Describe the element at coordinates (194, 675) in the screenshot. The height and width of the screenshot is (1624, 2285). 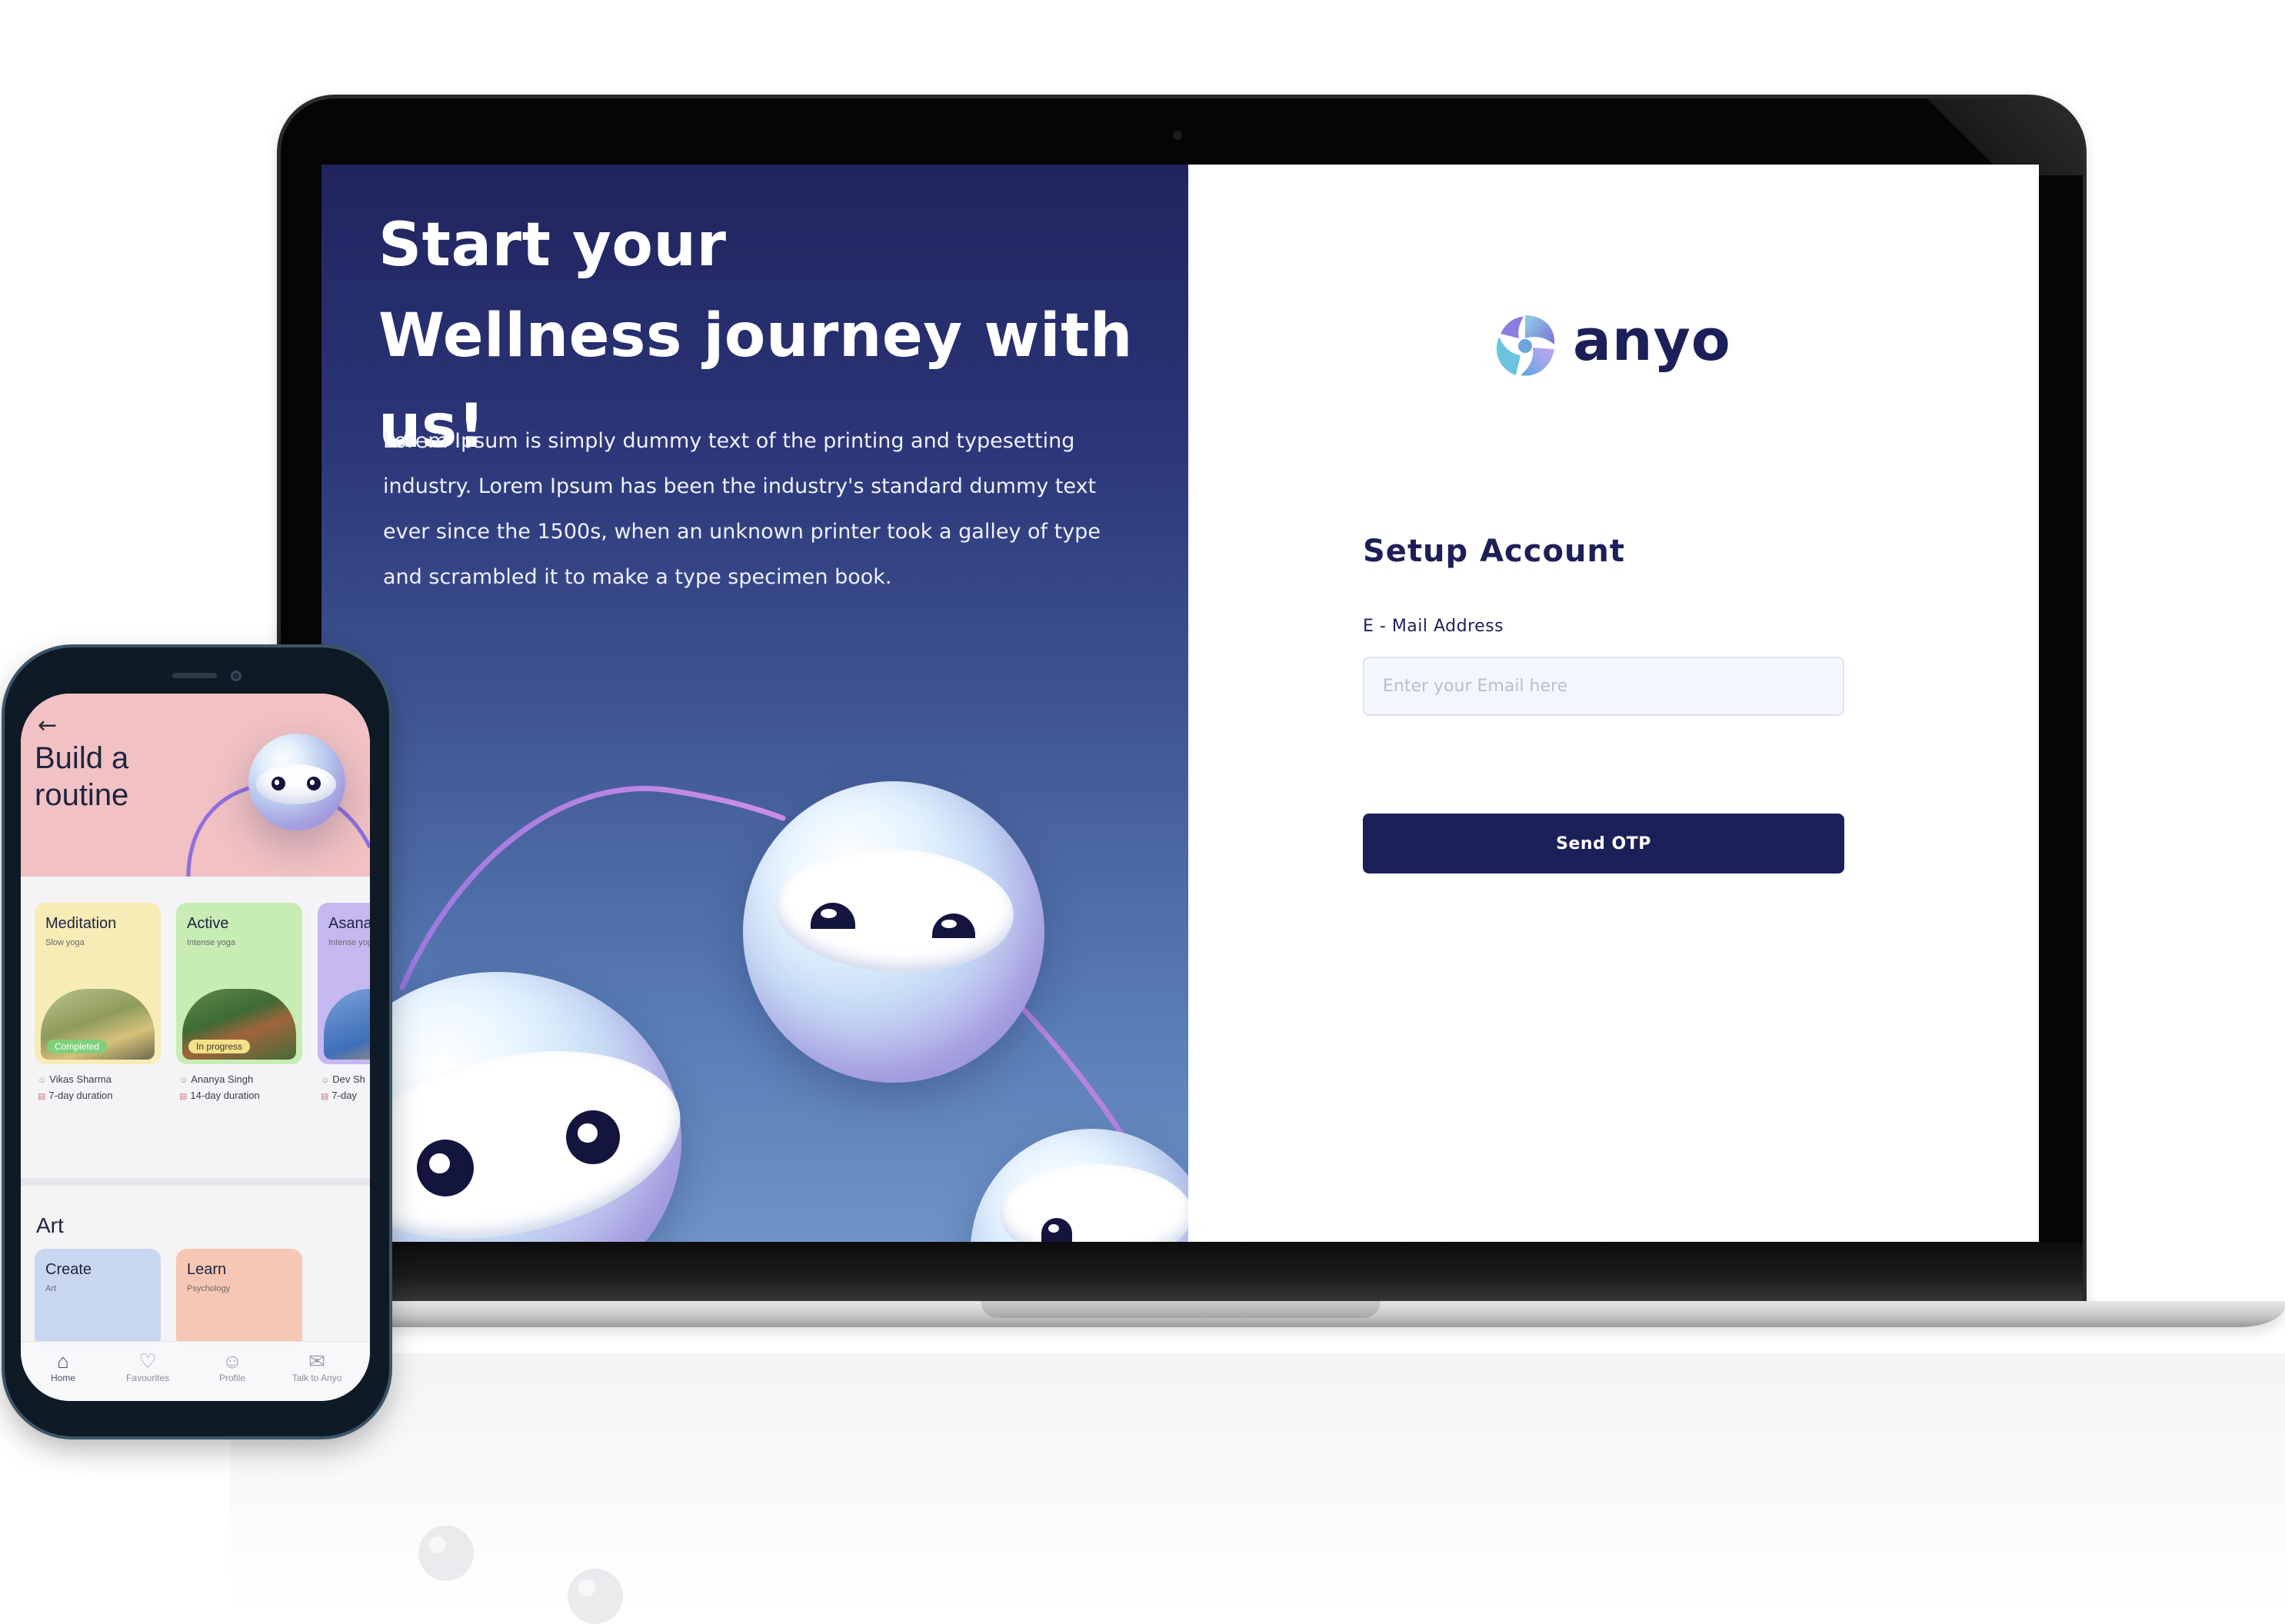
I see `phone-speaker` at that location.